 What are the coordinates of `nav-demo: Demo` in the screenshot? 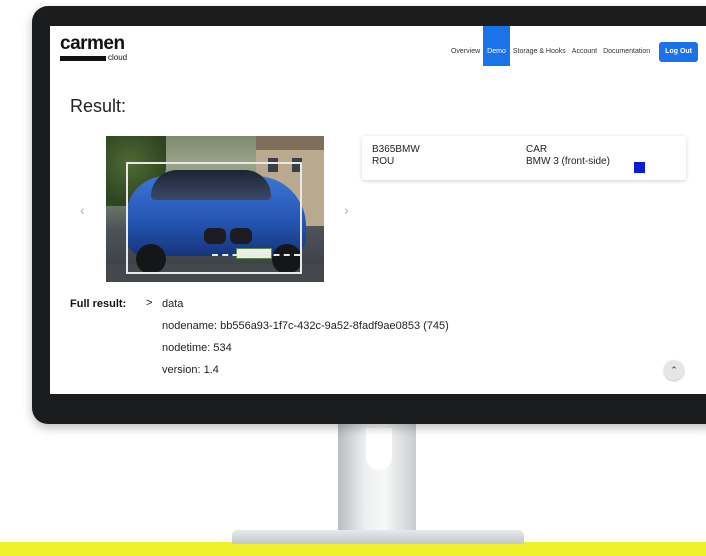 It's located at (496, 46).